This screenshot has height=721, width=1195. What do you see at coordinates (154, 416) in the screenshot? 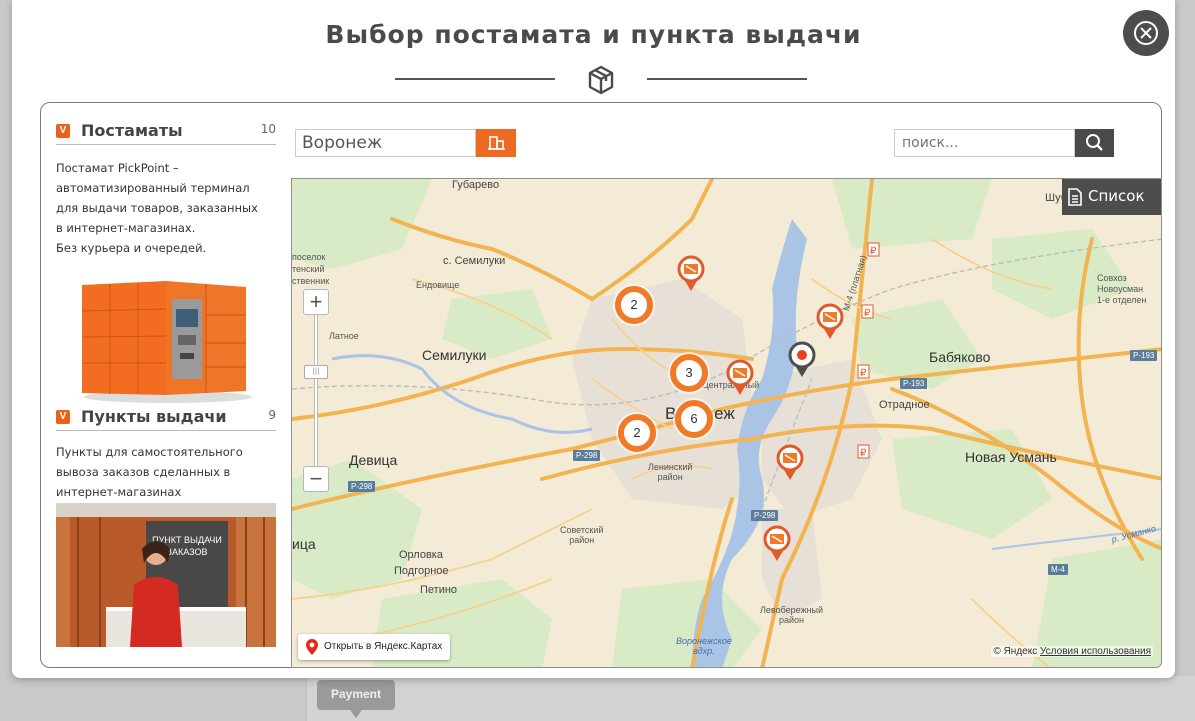
I see `pickup-title: Пункты выдачи` at bounding box center [154, 416].